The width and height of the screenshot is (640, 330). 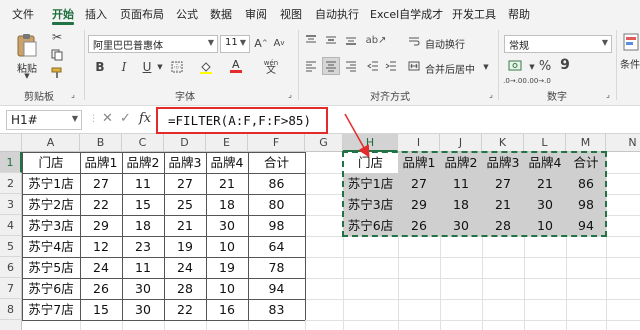 I want to click on table-cell: 29, so click(x=101, y=225).